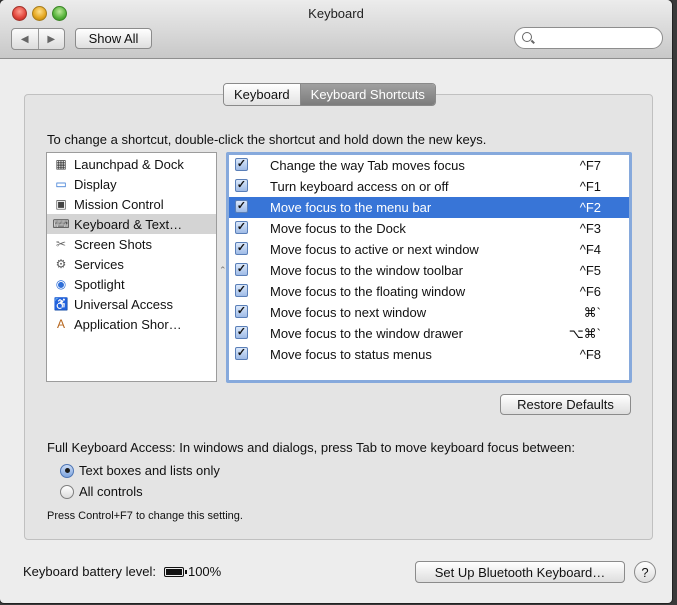 Image resolution: width=677 pixels, height=605 pixels. I want to click on launchpad-icon: ▦, so click(61, 164).